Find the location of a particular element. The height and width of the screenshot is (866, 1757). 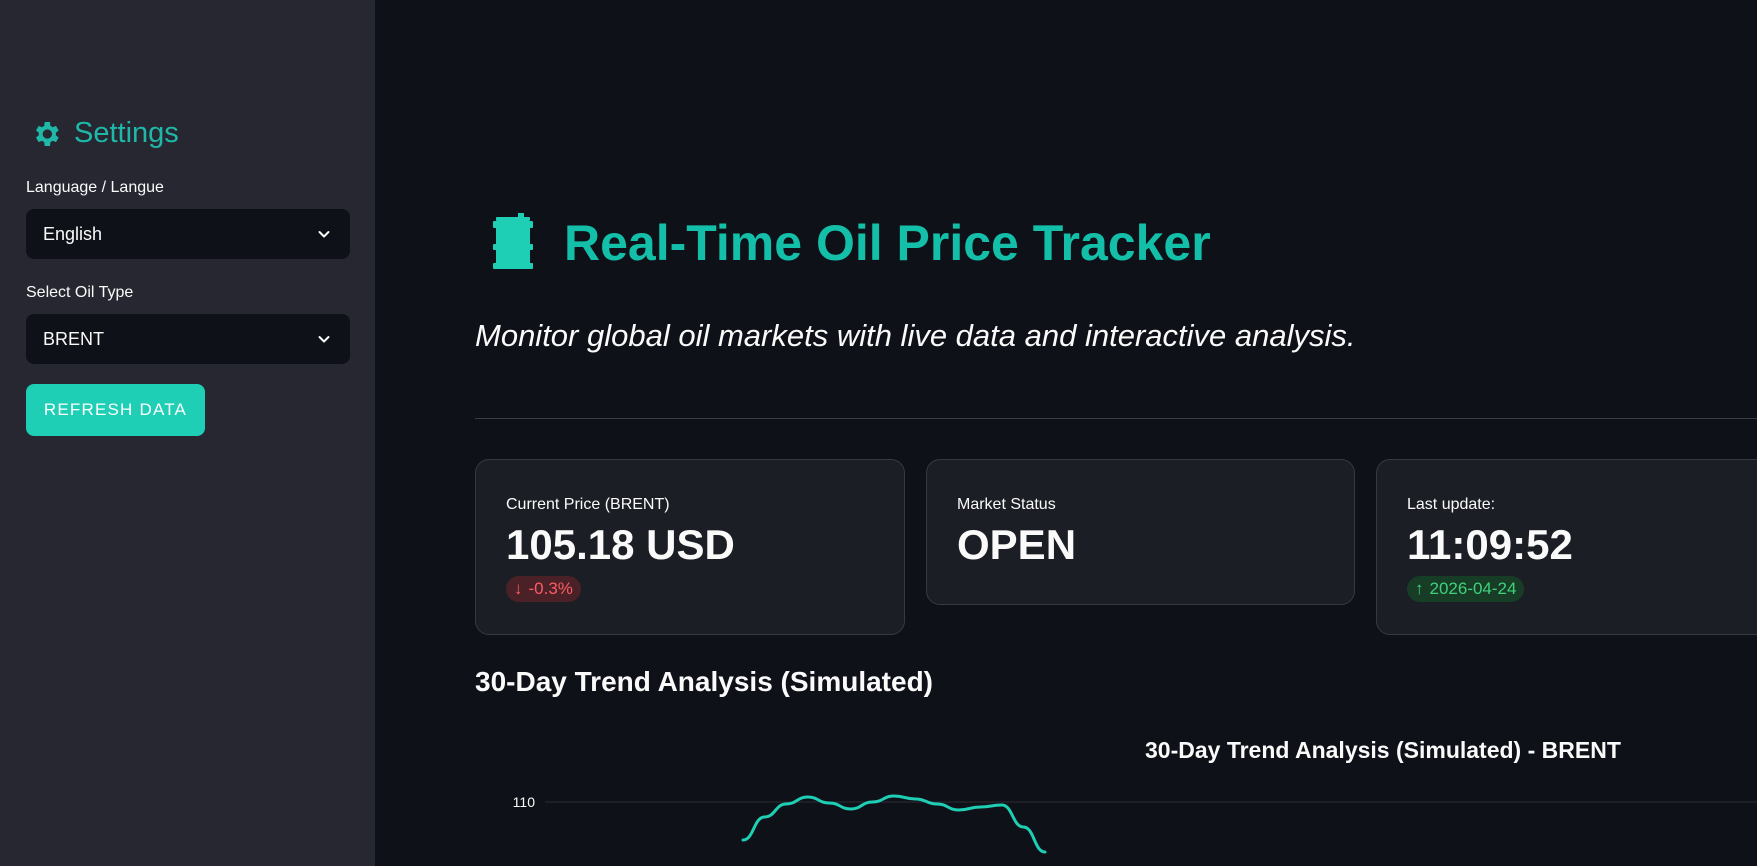

price-label: Current Price (BRENT) is located at coordinates (588, 504).